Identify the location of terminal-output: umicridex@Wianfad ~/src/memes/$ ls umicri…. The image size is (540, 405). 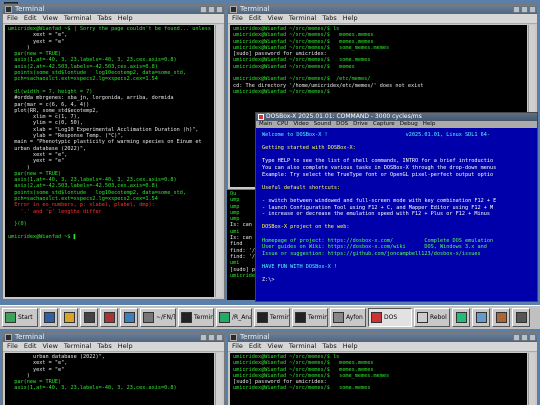
(378, 379).